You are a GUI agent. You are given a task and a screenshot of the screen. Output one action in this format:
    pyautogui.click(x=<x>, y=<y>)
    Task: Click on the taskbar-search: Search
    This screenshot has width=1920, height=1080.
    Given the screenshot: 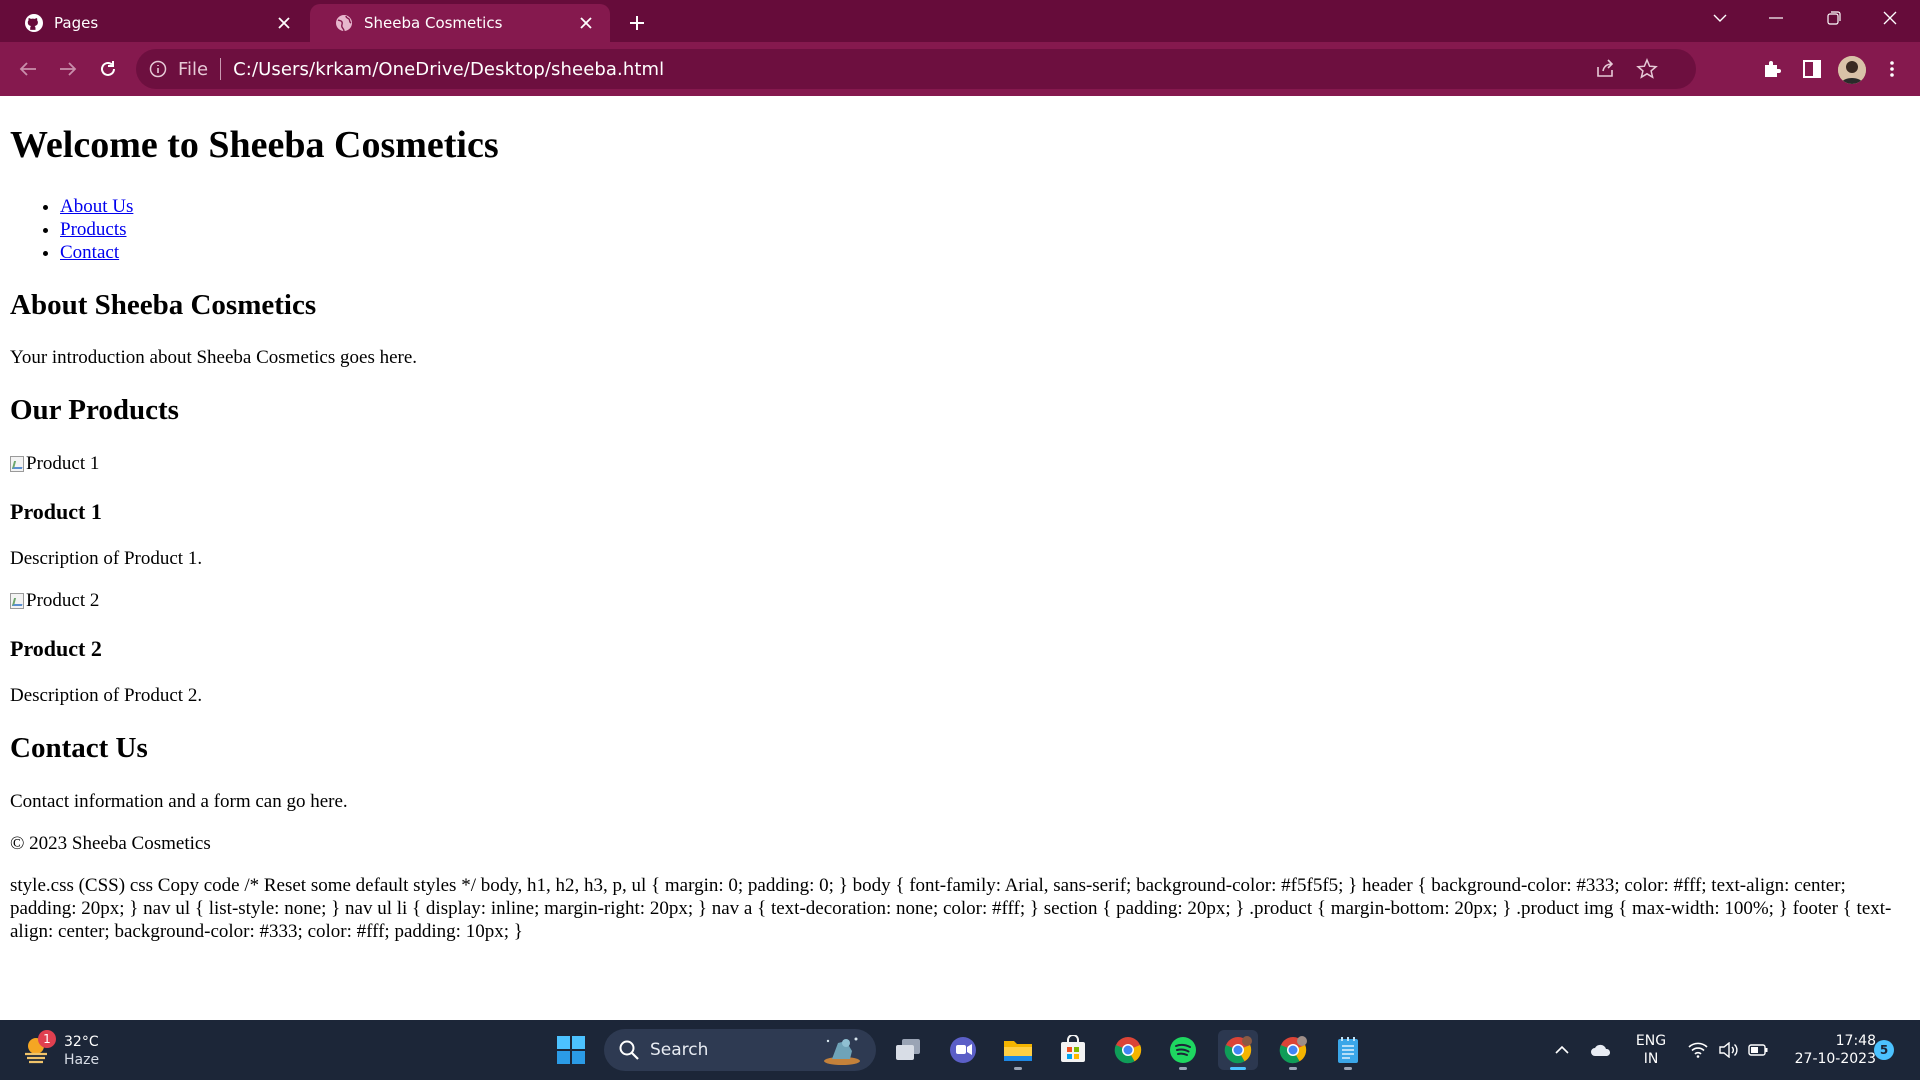 What is the action you would take?
    pyautogui.click(x=740, y=1050)
    